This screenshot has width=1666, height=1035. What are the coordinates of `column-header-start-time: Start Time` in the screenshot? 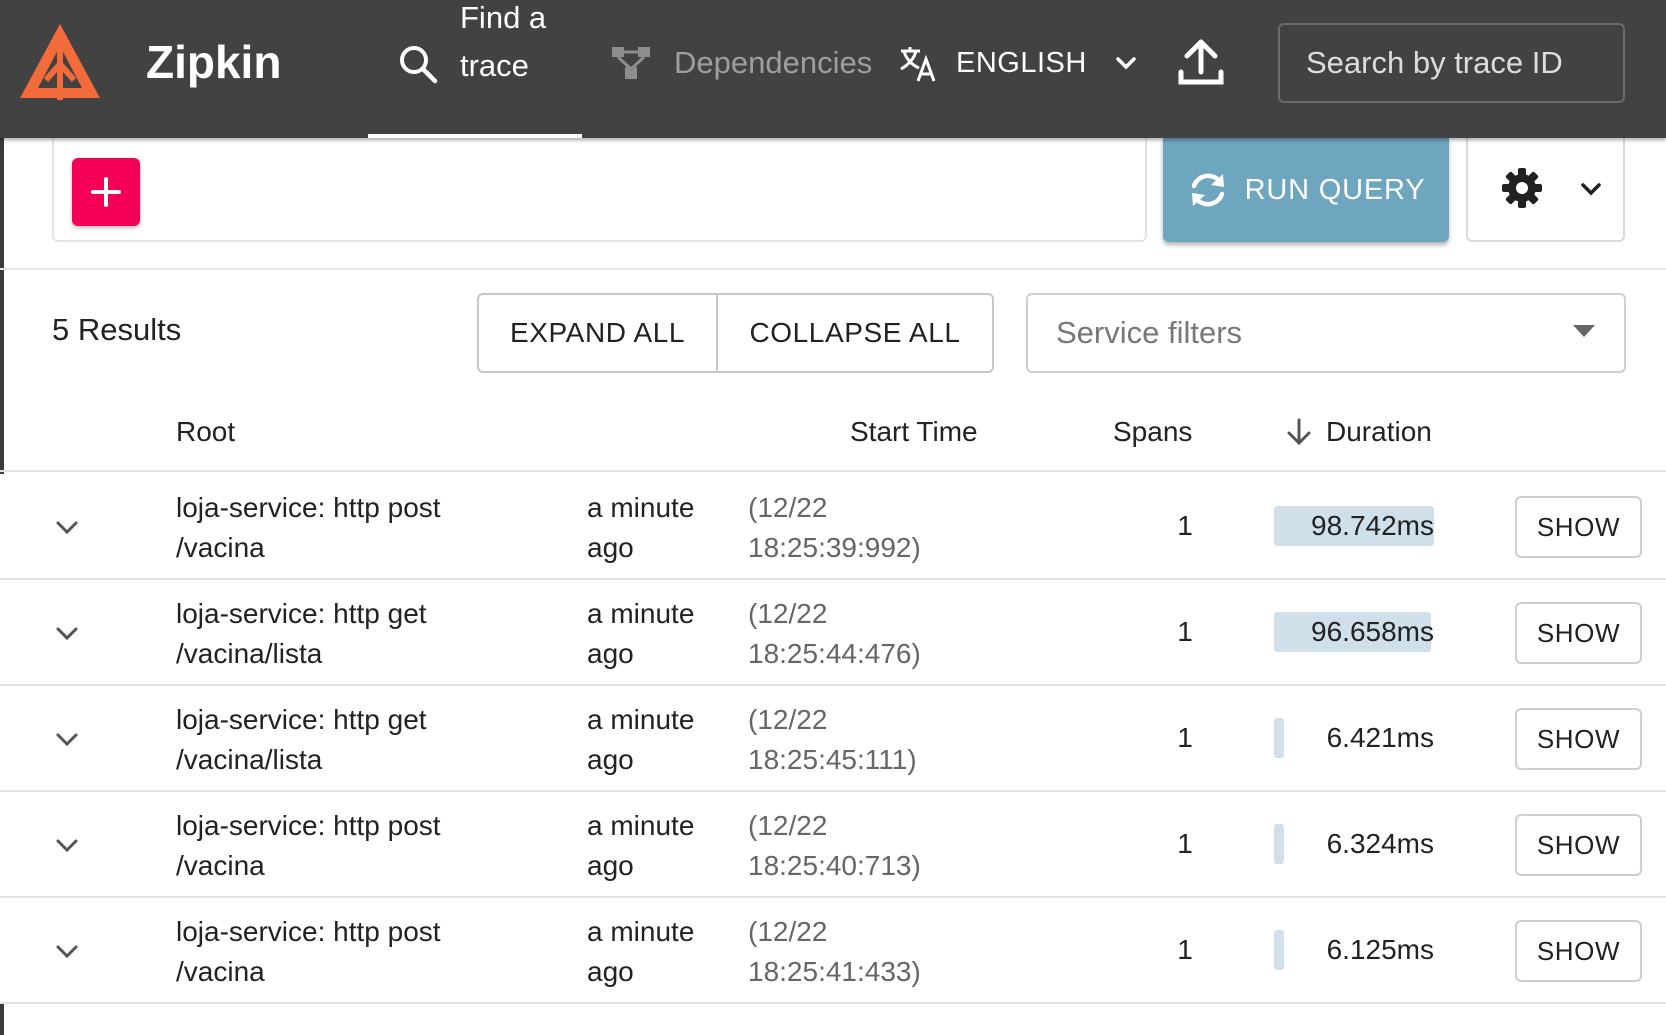 It's located at (914, 432).